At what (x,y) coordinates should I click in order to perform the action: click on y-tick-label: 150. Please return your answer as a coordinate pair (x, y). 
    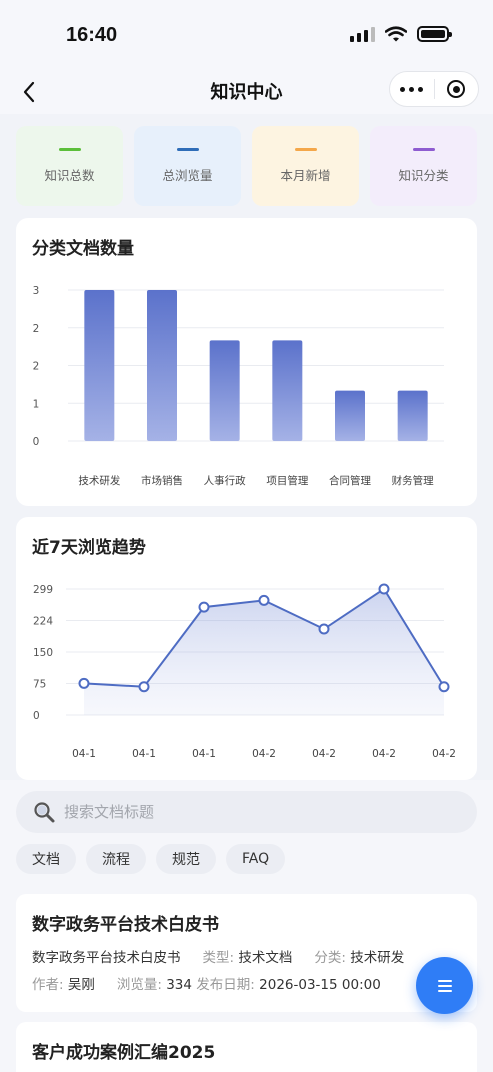
    Looking at the image, I should click on (43, 653).